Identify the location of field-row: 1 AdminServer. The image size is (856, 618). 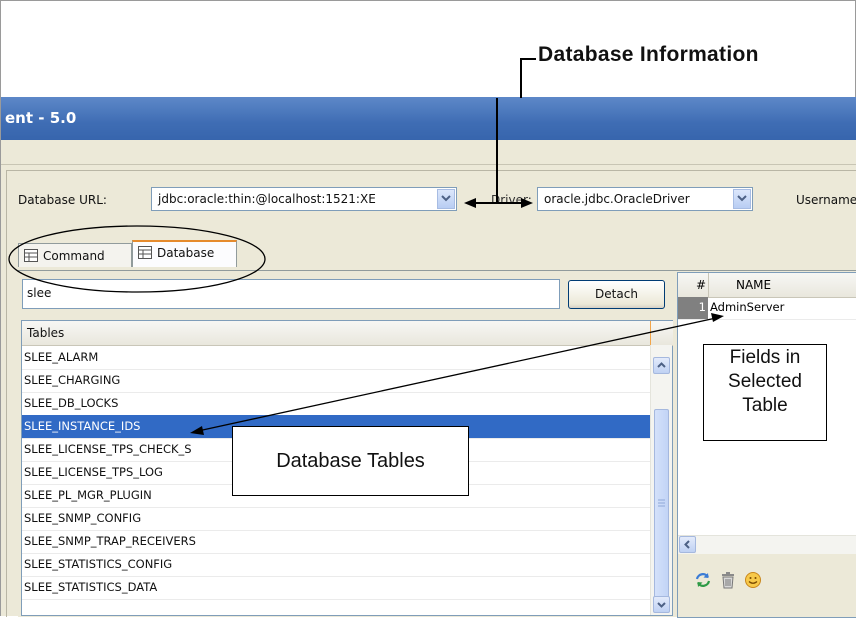
(767, 308).